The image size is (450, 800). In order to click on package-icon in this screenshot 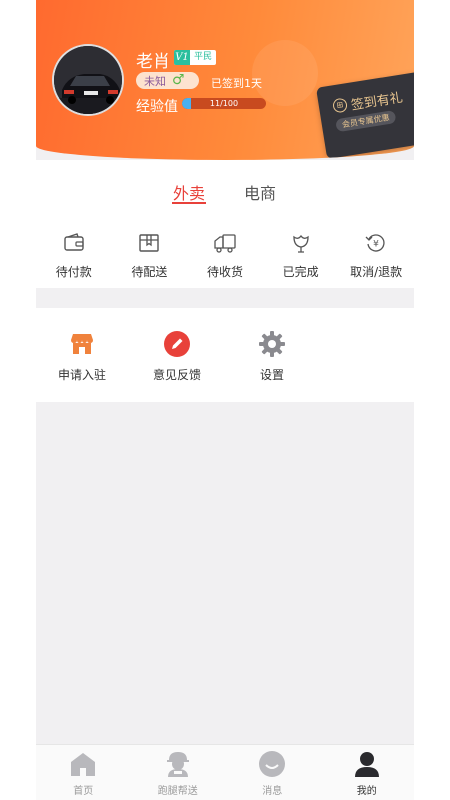, I will do `click(149, 243)`.